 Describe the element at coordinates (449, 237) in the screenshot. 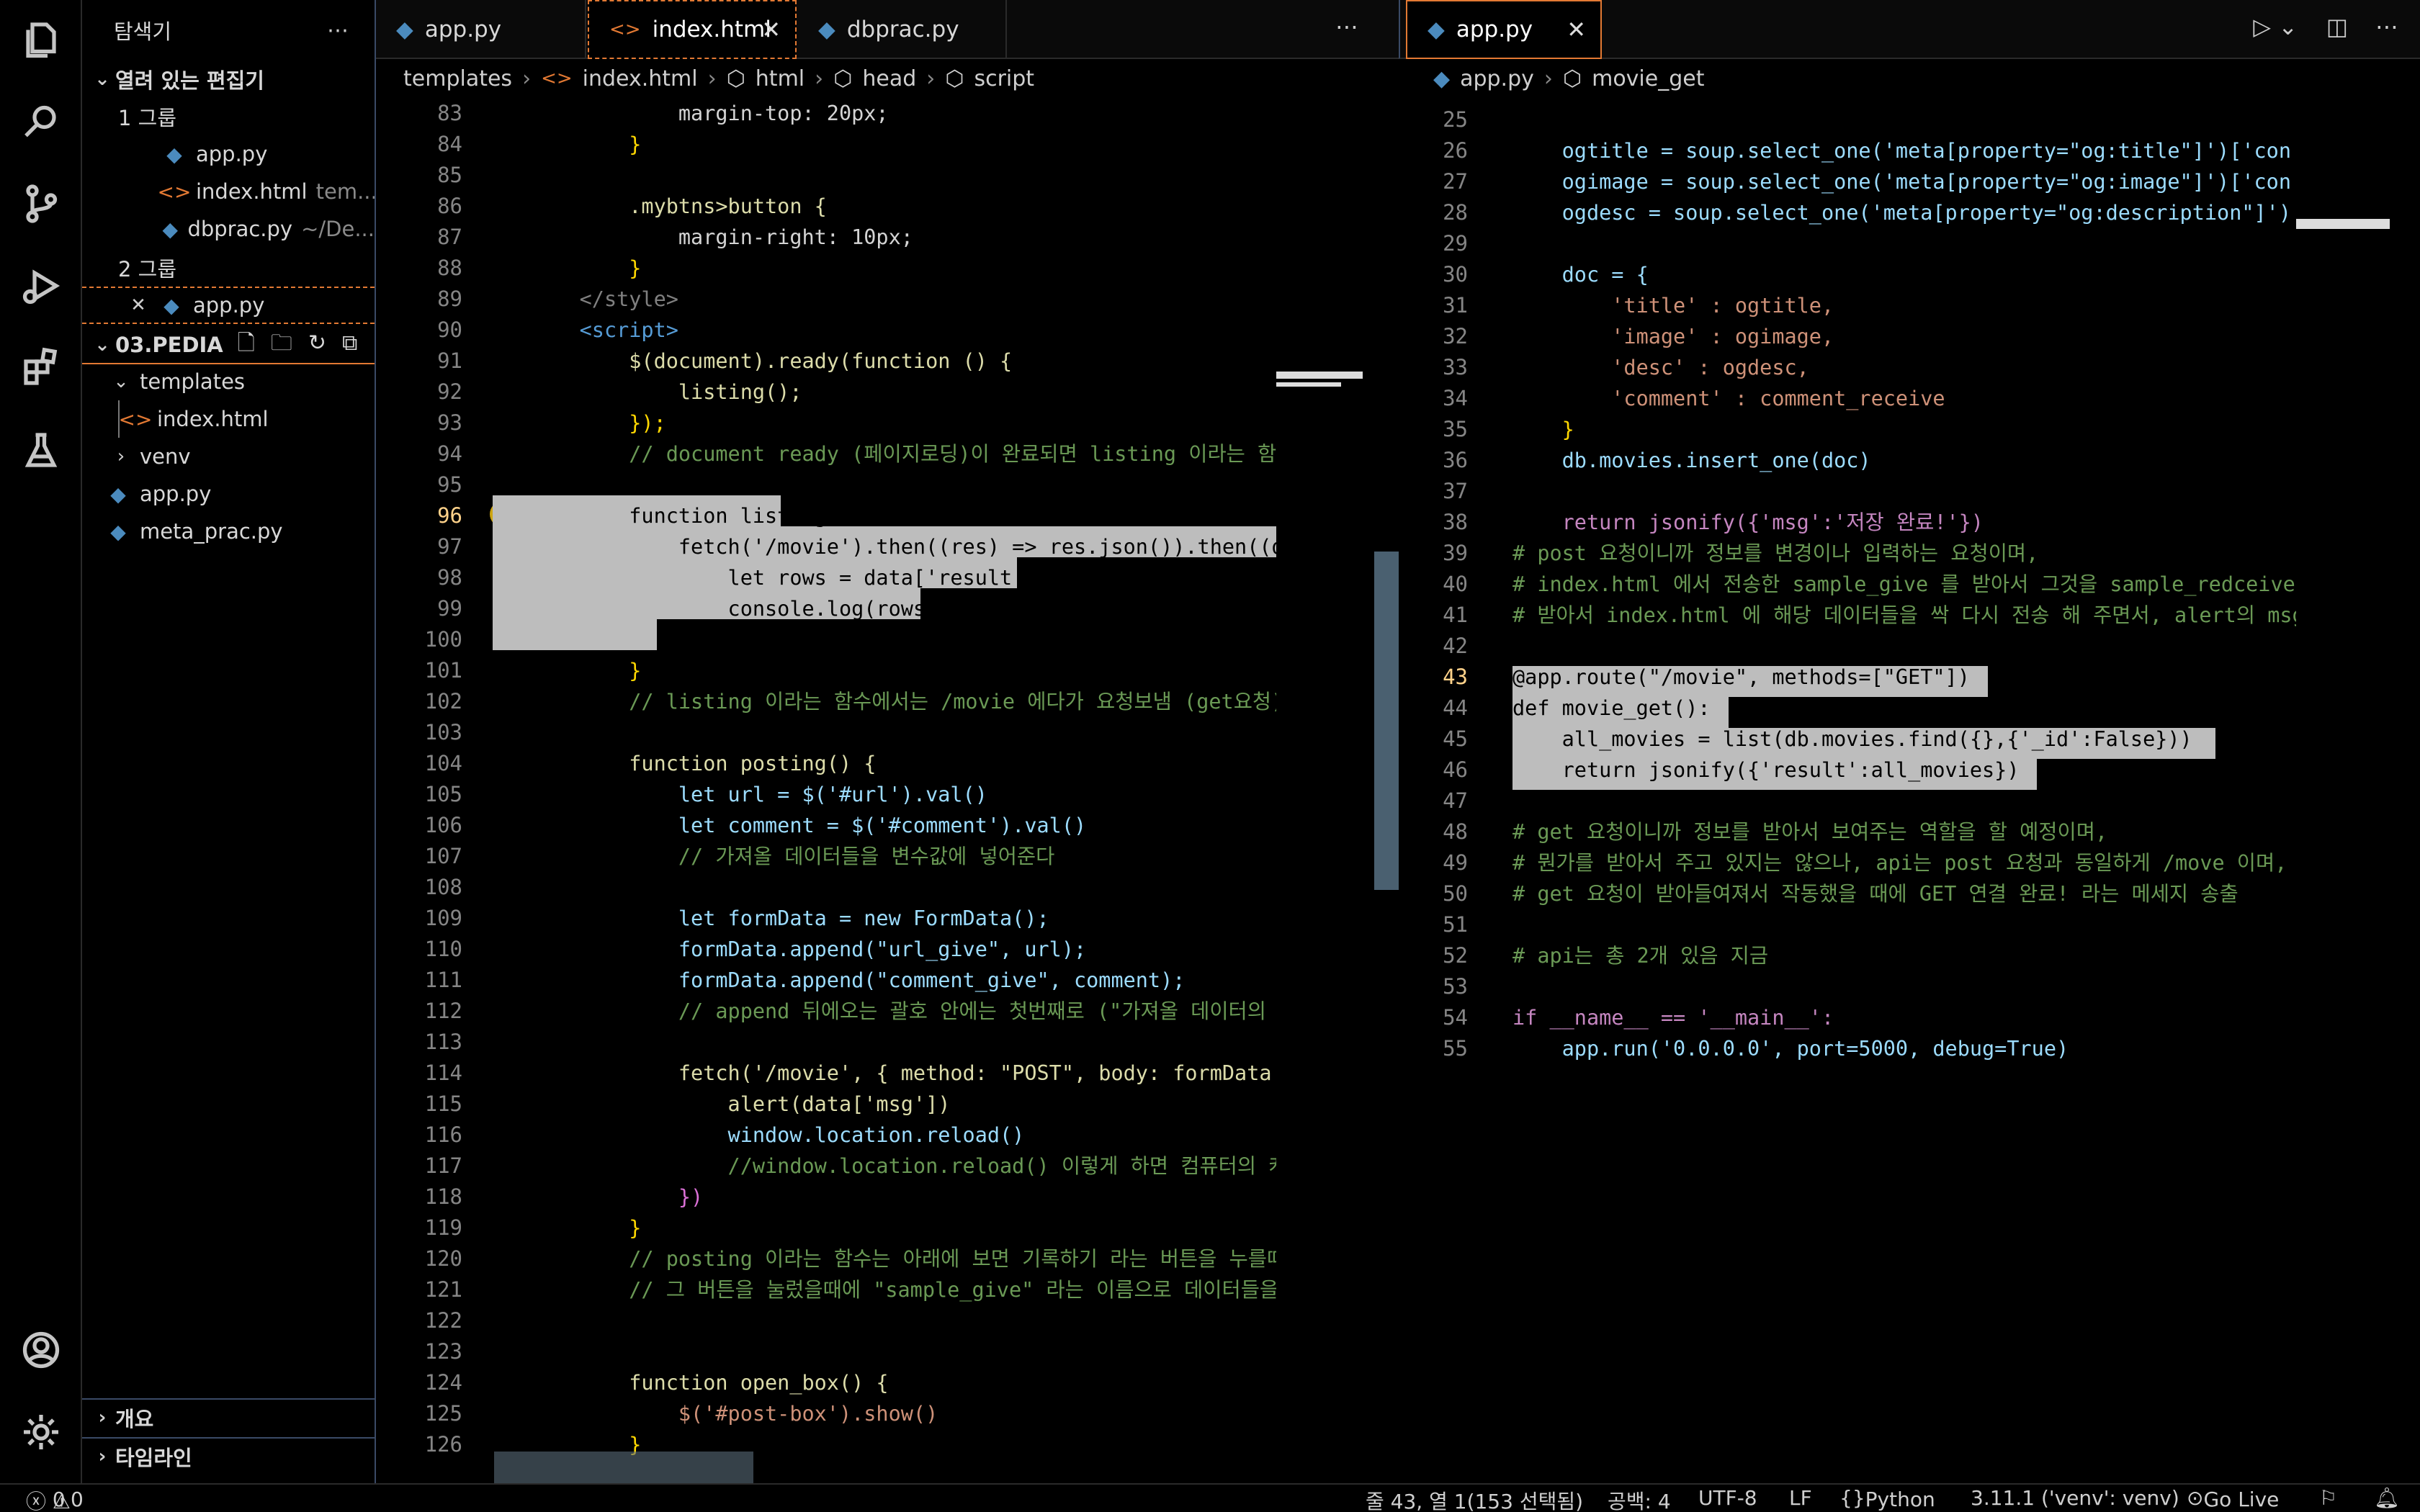

I see `line-number: 87` at that location.